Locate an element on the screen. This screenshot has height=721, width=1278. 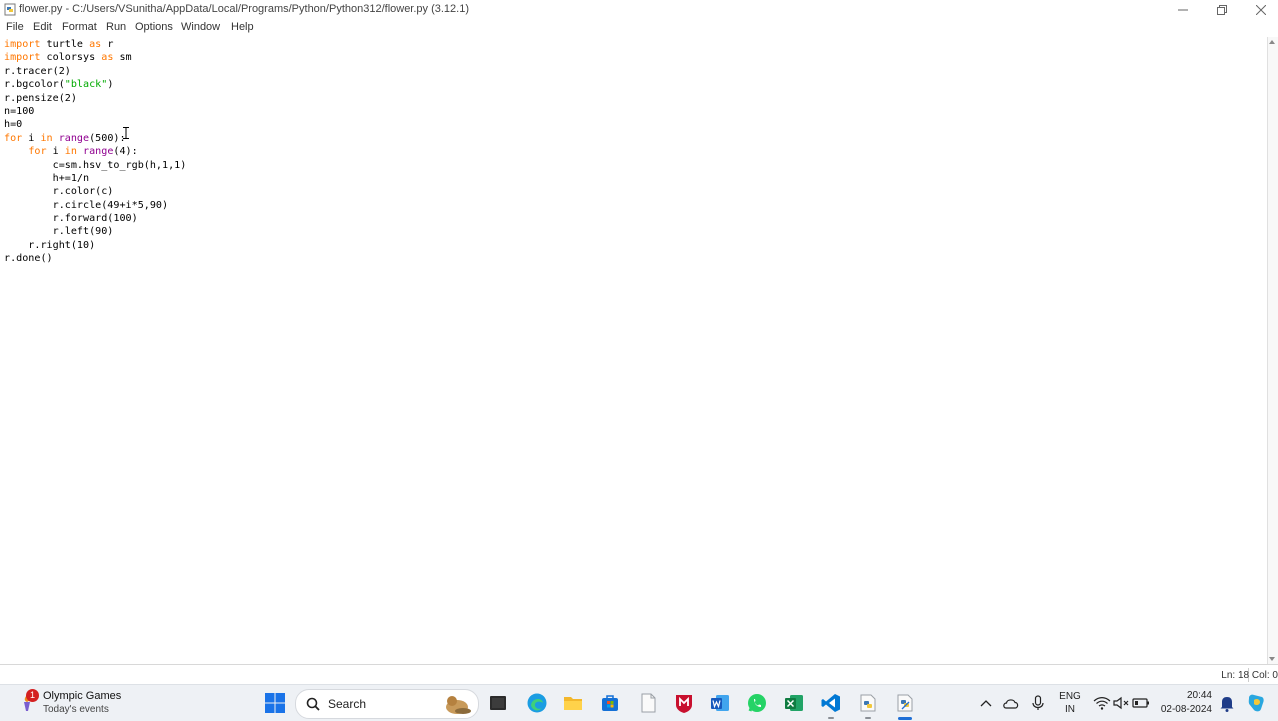
close-icon is located at coordinates (1261, 10).